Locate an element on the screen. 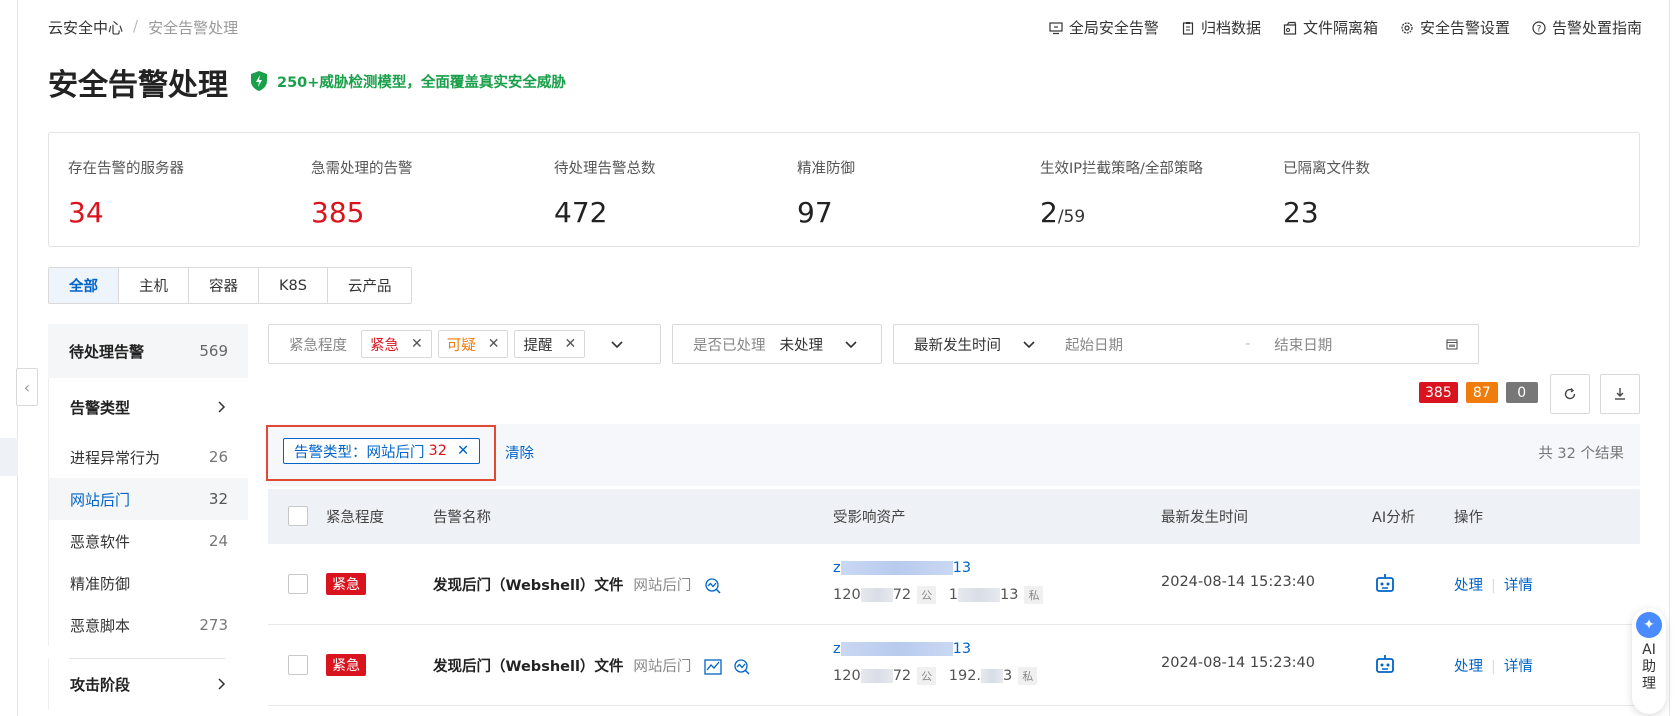 This screenshot has width=1676, height=716. stat-value: 385 is located at coordinates (338, 212).